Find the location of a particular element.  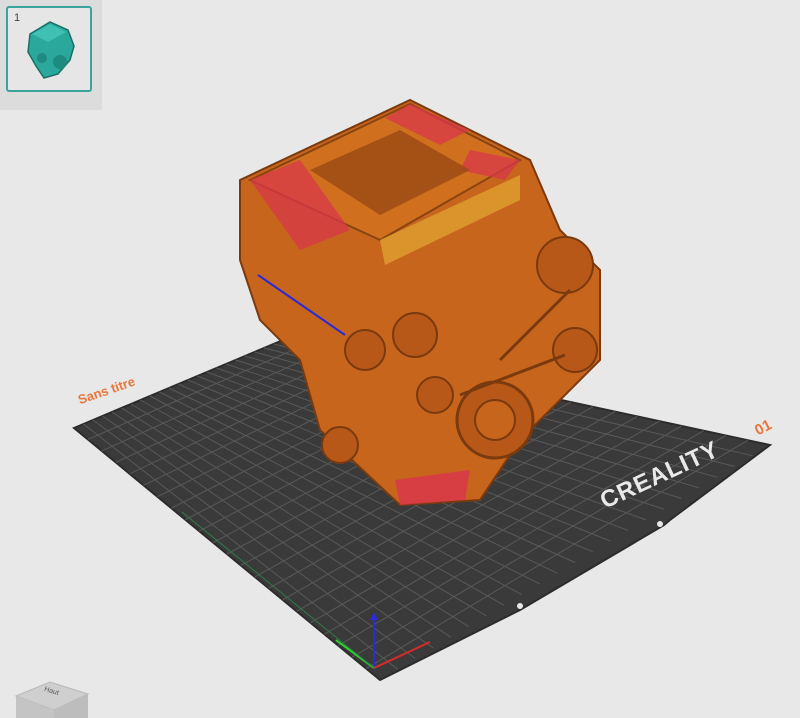

engine-model-thumbnail-icon is located at coordinates (51, 50).